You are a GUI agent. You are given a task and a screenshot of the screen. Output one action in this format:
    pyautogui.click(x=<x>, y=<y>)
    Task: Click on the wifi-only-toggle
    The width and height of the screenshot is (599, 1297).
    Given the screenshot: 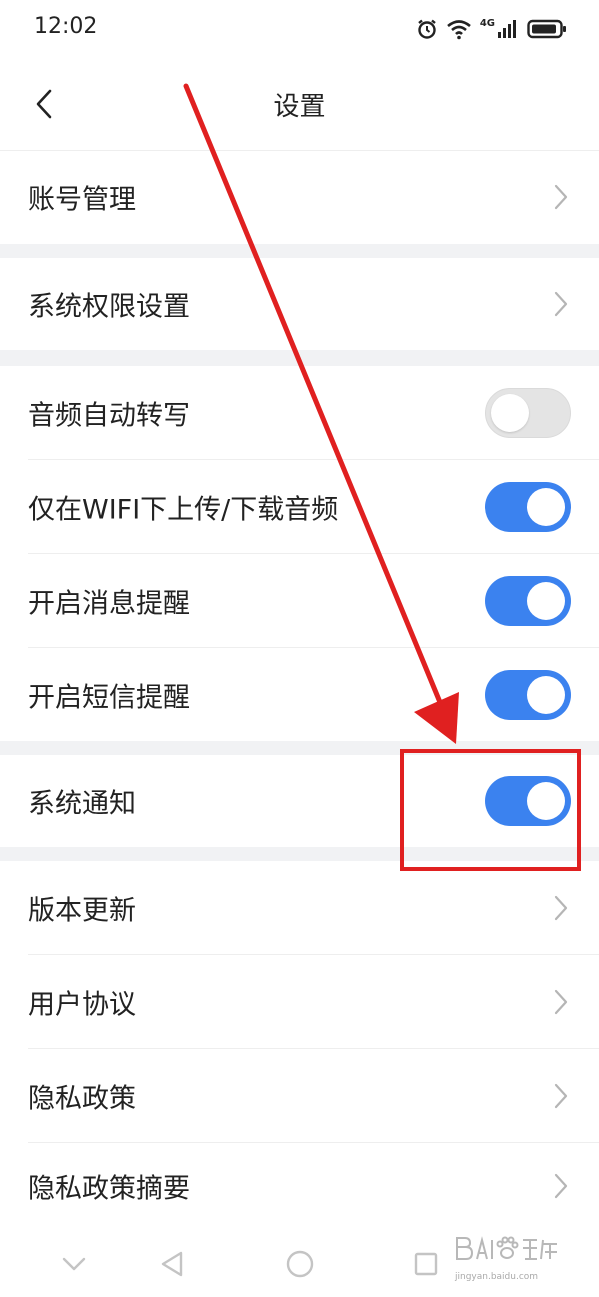 What is the action you would take?
    pyautogui.click(x=528, y=507)
    